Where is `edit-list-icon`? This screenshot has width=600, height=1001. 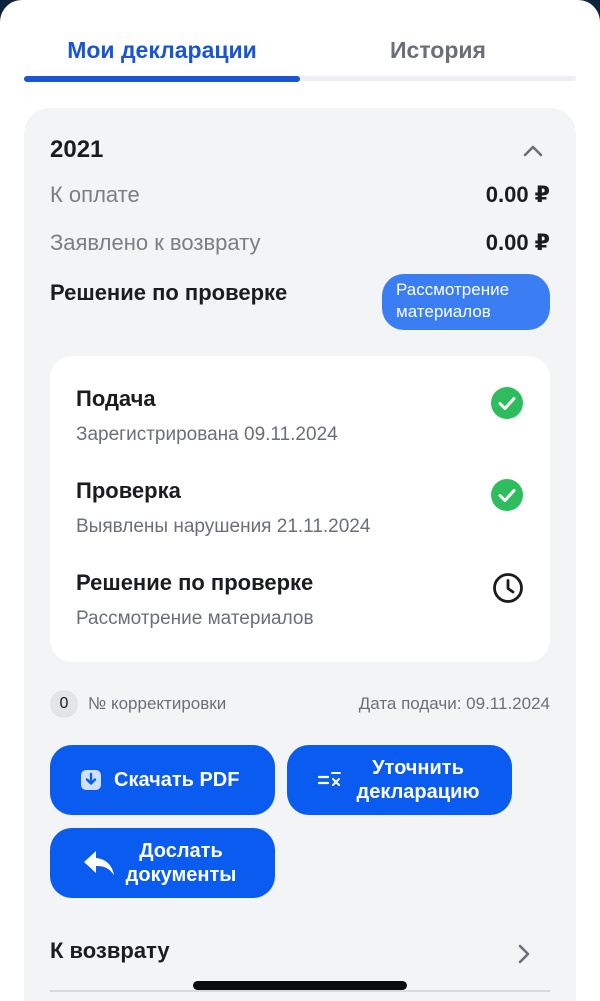 edit-list-icon is located at coordinates (329, 779).